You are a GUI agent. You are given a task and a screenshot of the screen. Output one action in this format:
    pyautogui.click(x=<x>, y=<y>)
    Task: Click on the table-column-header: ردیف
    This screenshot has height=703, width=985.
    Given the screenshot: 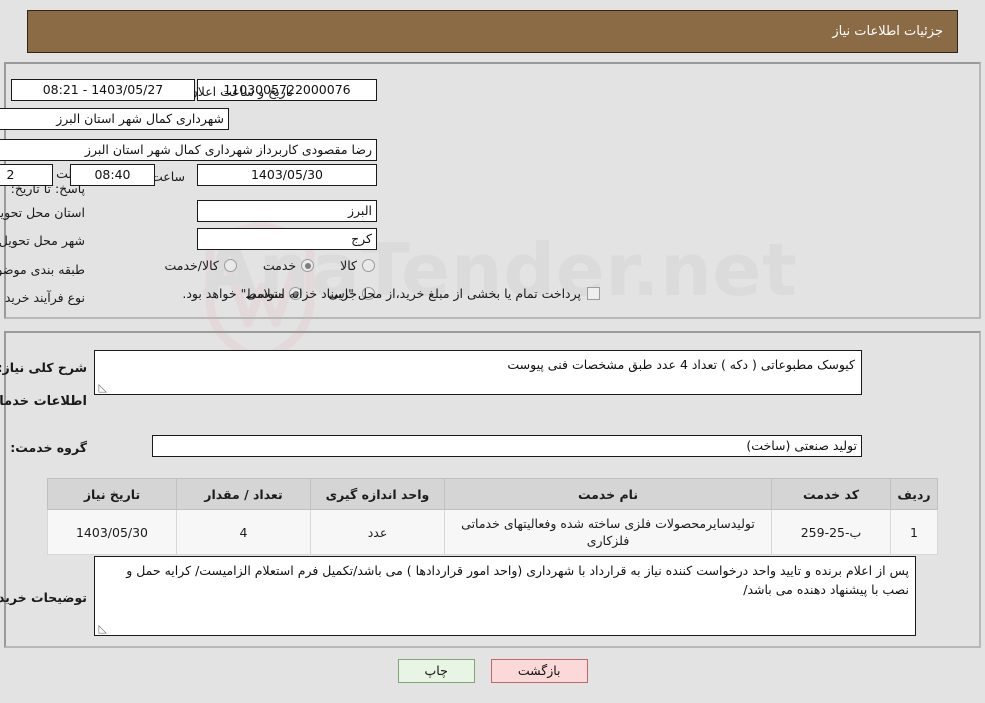 What is the action you would take?
    pyautogui.click(x=914, y=494)
    